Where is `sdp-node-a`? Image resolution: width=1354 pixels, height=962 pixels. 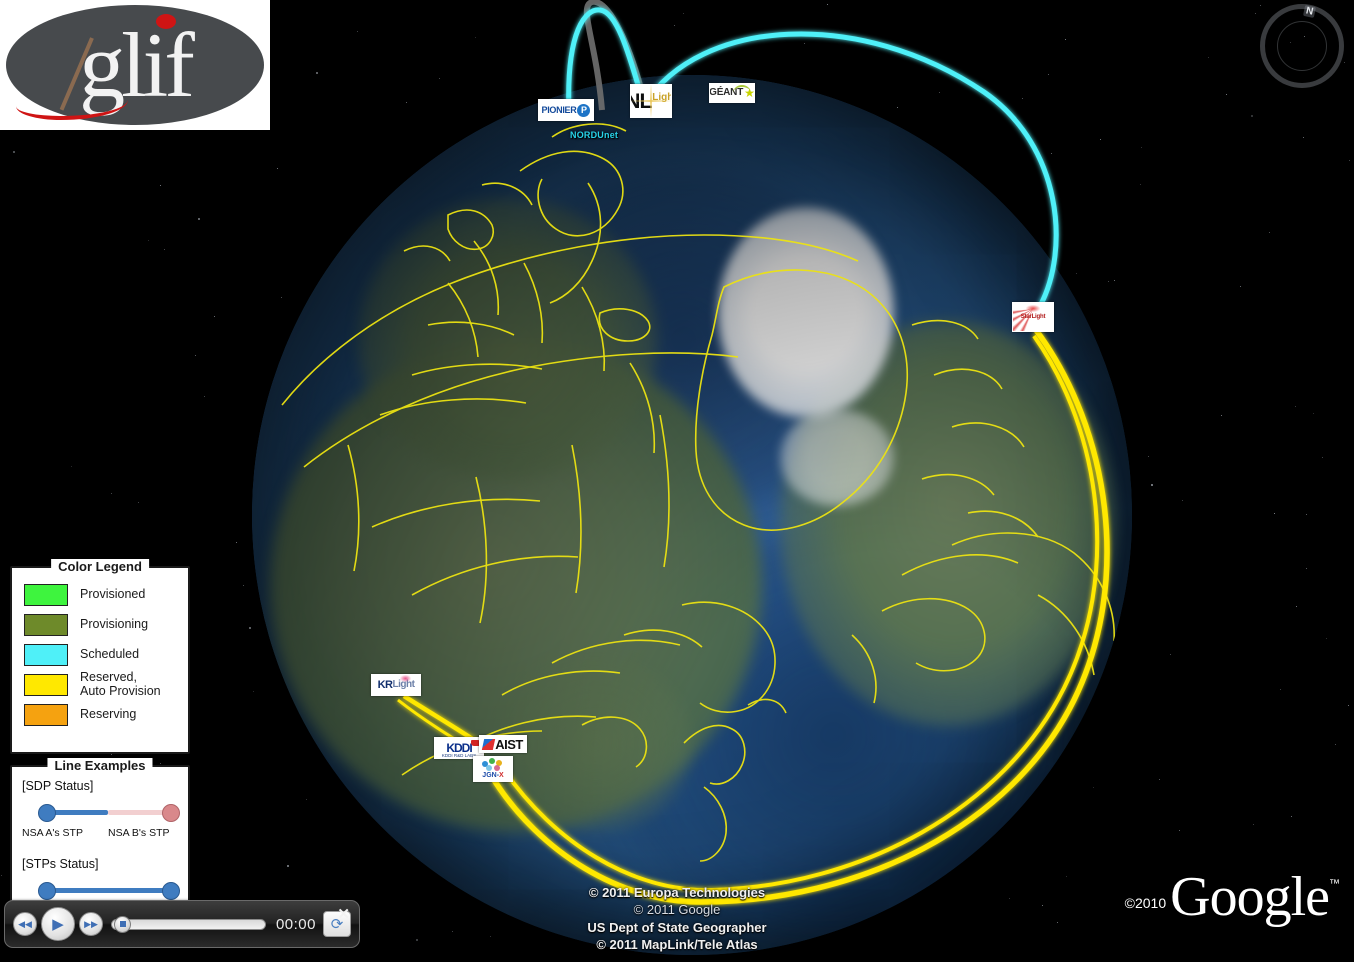
sdp-node-a is located at coordinates (47, 813).